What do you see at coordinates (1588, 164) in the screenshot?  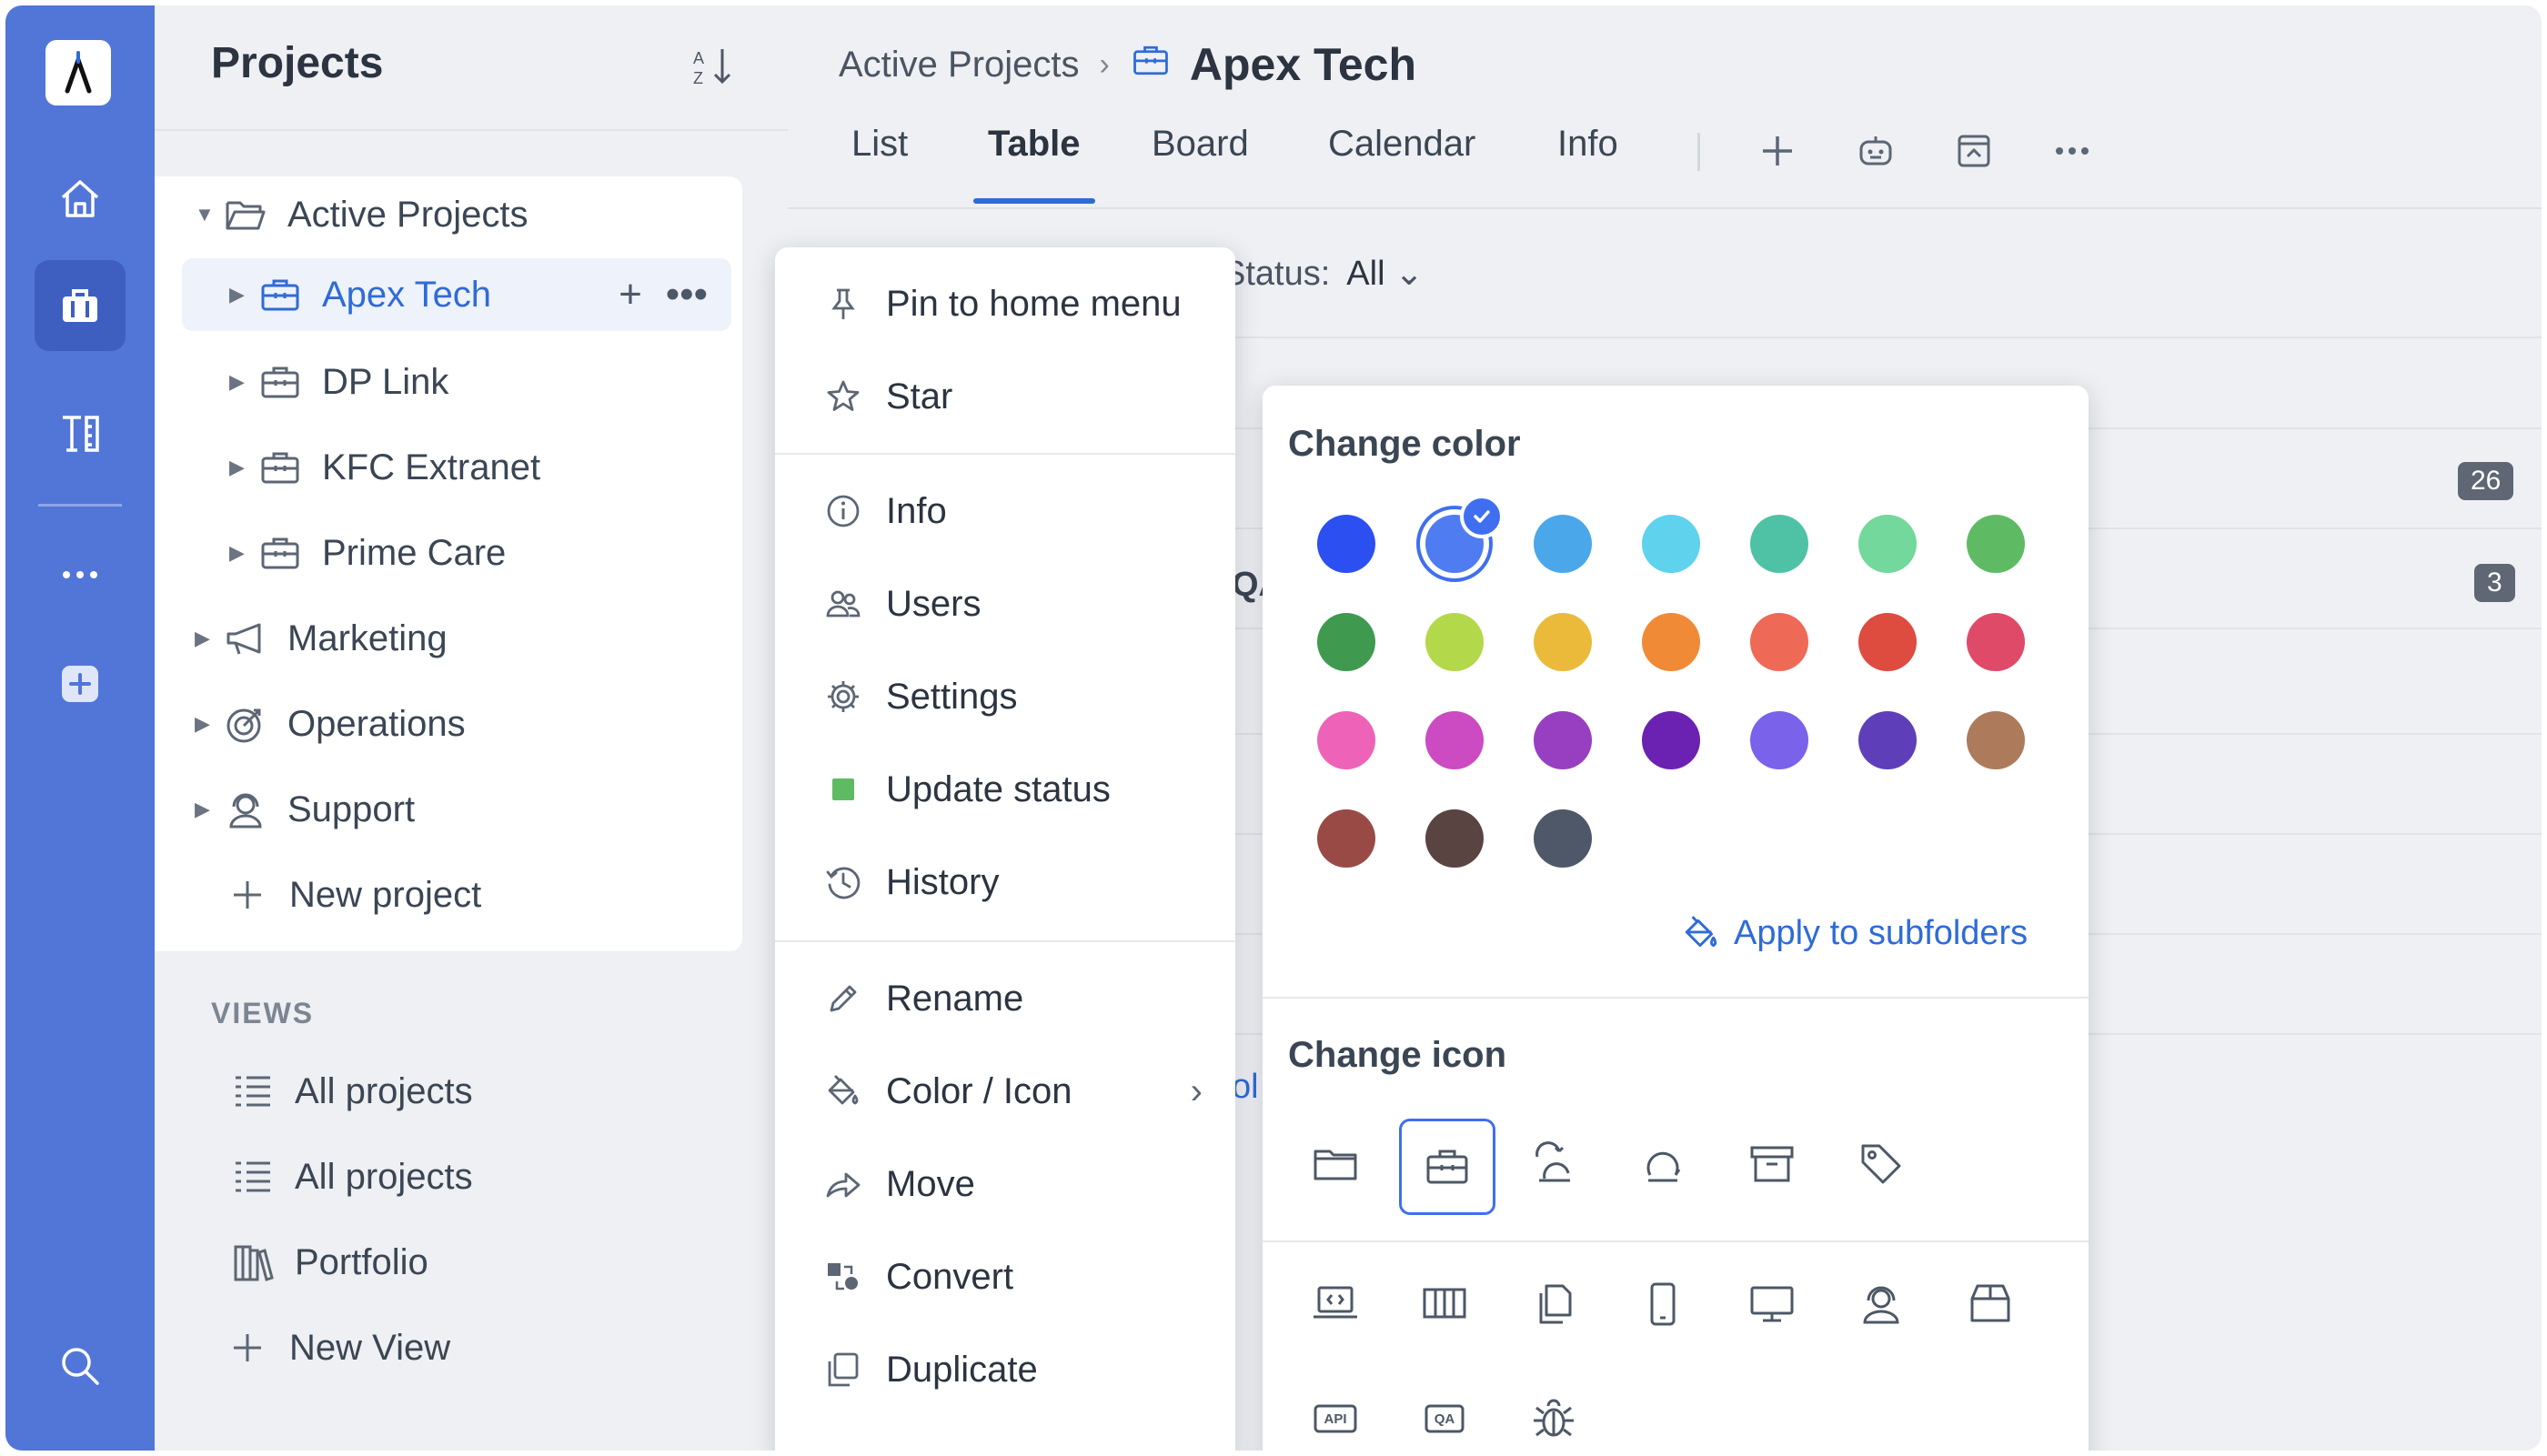 I see `tab-info: Info` at bounding box center [1588, 164].